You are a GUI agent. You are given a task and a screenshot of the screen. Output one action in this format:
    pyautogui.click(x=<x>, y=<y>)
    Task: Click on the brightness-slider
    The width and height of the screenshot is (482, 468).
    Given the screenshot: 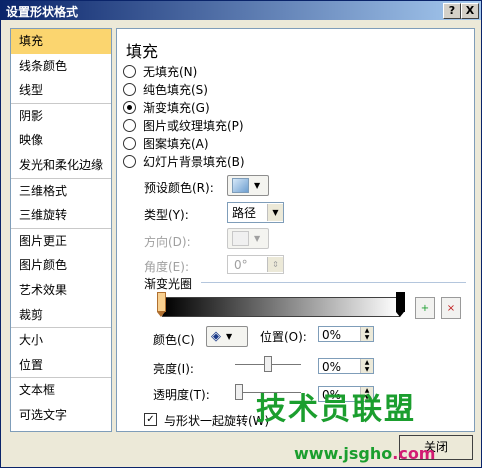 What is the action you would take?
    pyautogui.click(x=268, y=364)
    